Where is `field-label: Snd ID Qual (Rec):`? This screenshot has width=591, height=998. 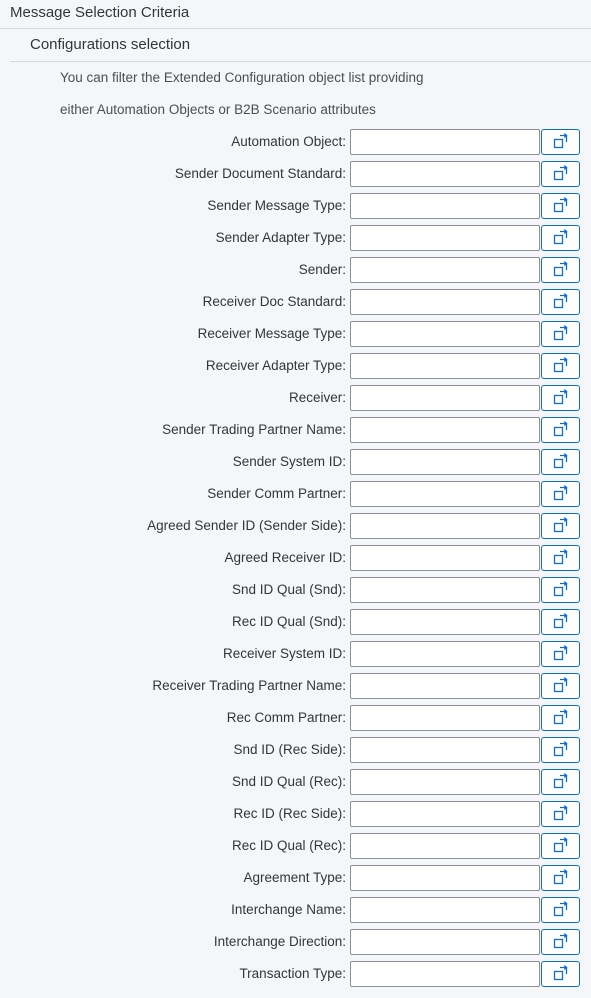
field-label: Snd ID Qual (Rec): is located at coordinates (288, 781).